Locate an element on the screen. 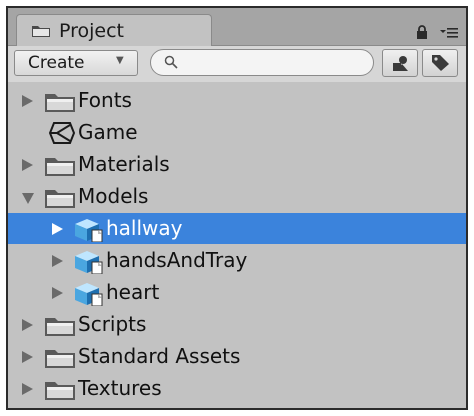  tree-item-label: Standard Assets is located at coordinates (159, 356).